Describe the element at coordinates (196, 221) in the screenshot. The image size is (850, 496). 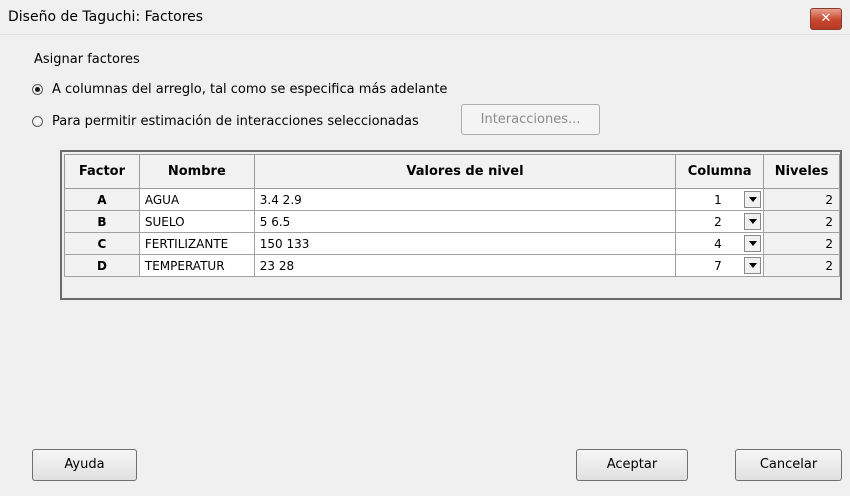
I see `name-cell: SUELO` at that location.